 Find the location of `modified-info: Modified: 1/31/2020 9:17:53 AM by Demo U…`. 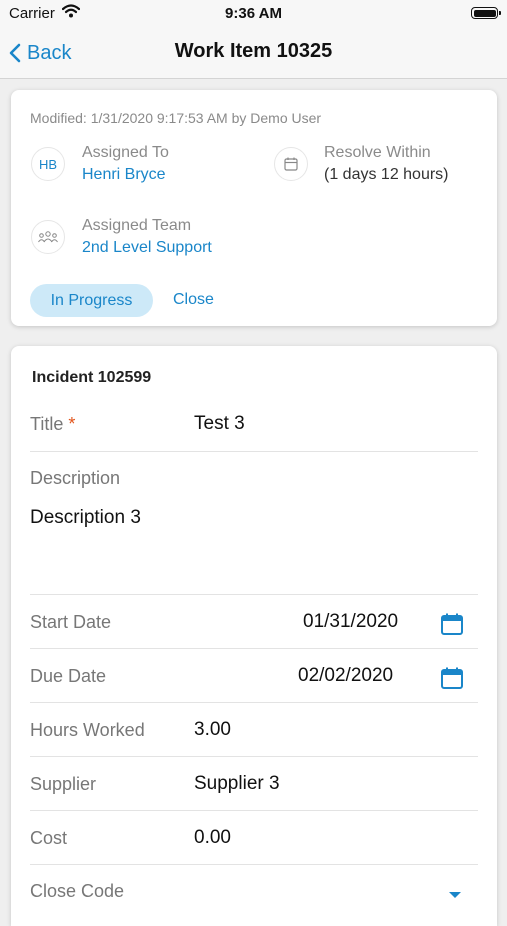

modified-info: Modified: 1/31/2020 9:17:53 AM by Demo U… is located at coordinates (176, 118).